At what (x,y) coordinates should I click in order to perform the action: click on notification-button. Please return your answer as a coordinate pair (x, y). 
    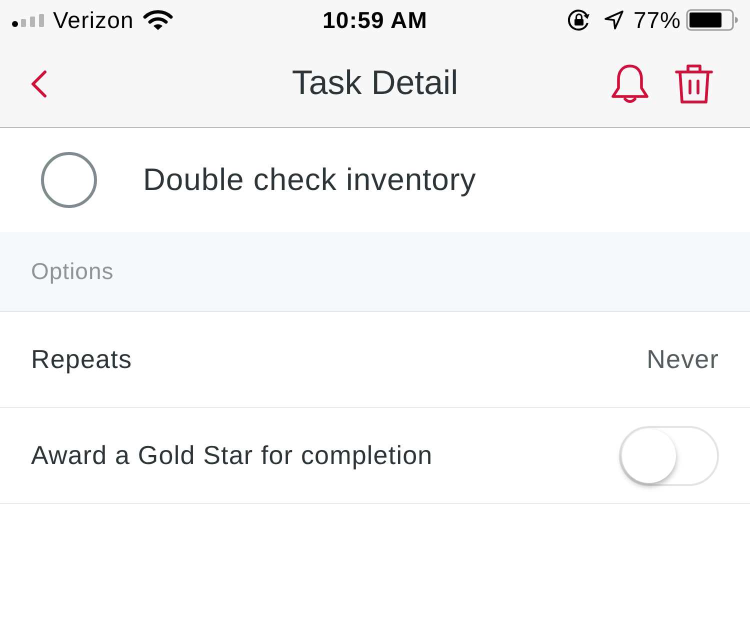
    Looking at the image, I should click on (630, 84).